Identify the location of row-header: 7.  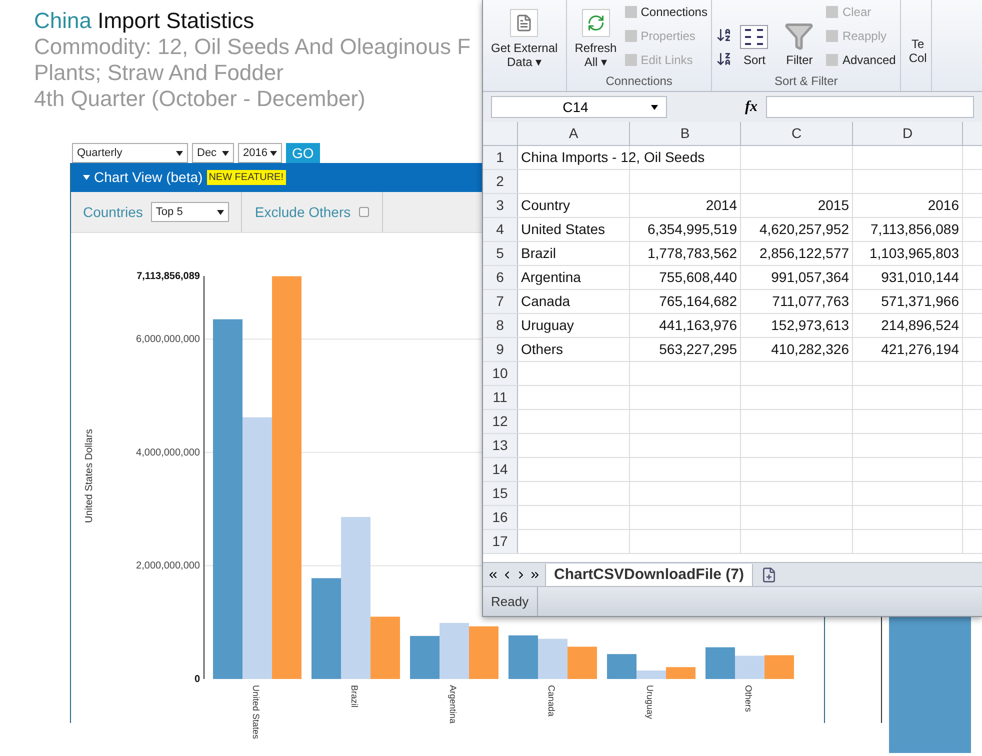
(500, 301).